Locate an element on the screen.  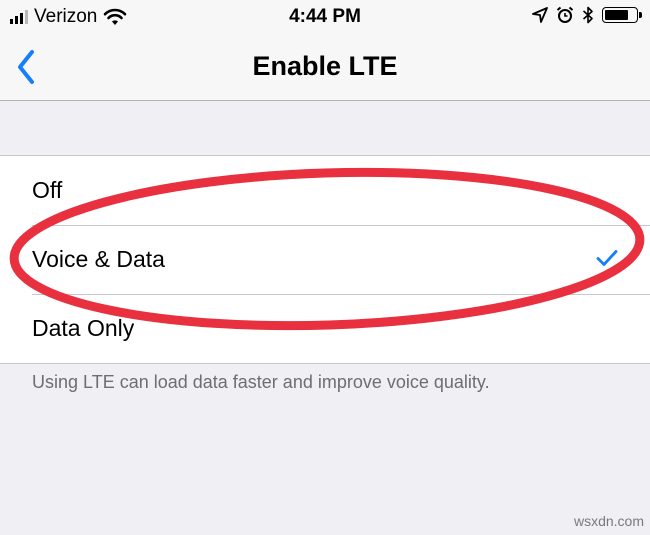
page-title: Enable LTE is located at coordinates (325, 66).